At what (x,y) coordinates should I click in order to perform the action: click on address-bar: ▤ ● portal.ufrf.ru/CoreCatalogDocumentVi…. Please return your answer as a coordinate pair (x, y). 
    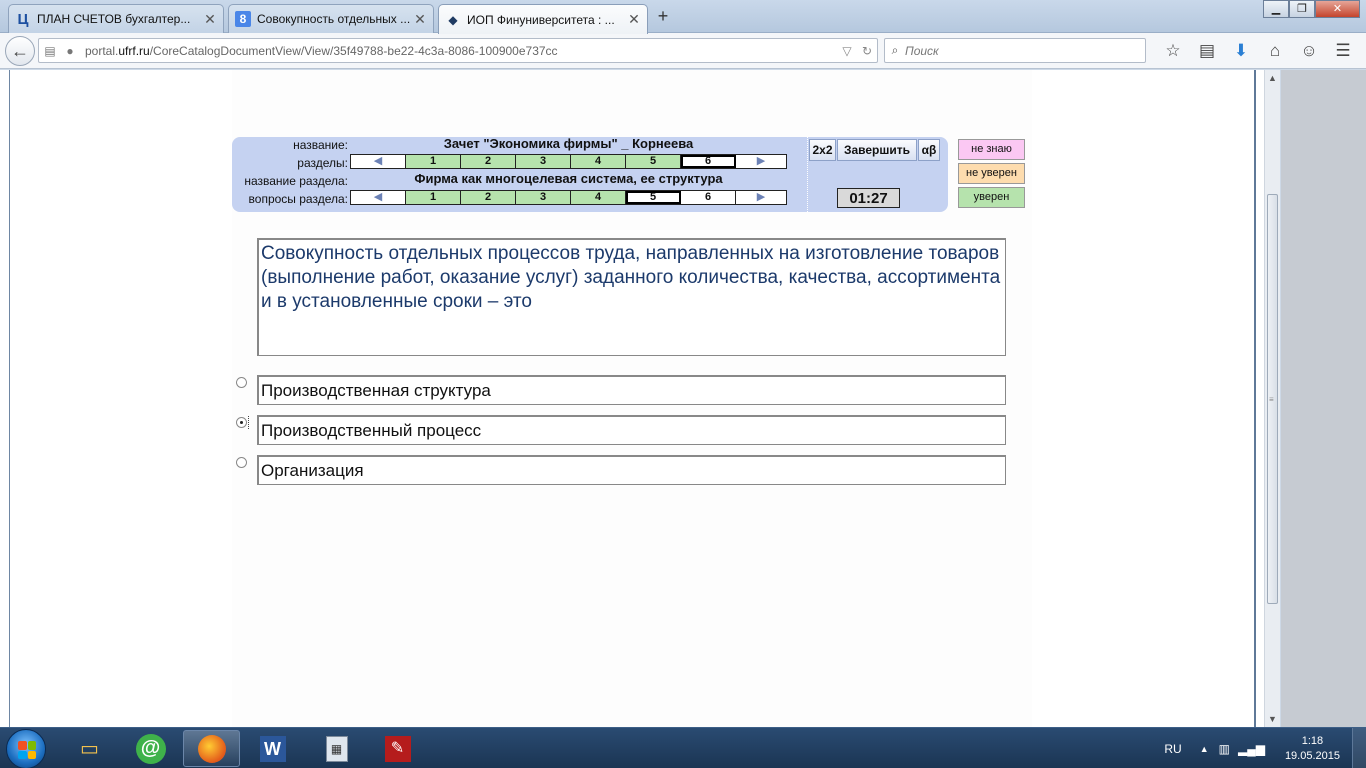
    Looking at the image, I should click on (458, 50).